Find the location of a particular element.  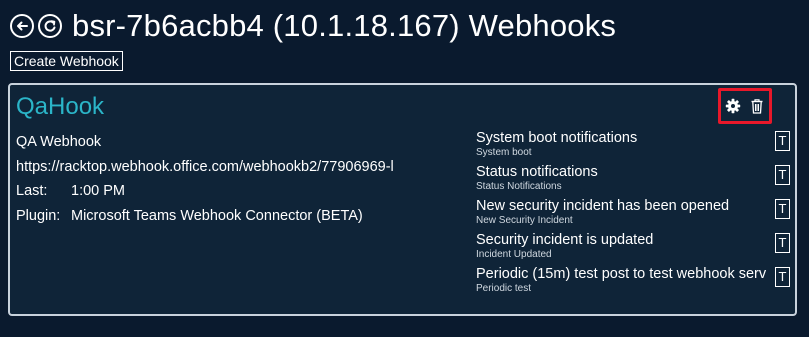

notification-title: Status notifications is located at coordinates (537, 172).